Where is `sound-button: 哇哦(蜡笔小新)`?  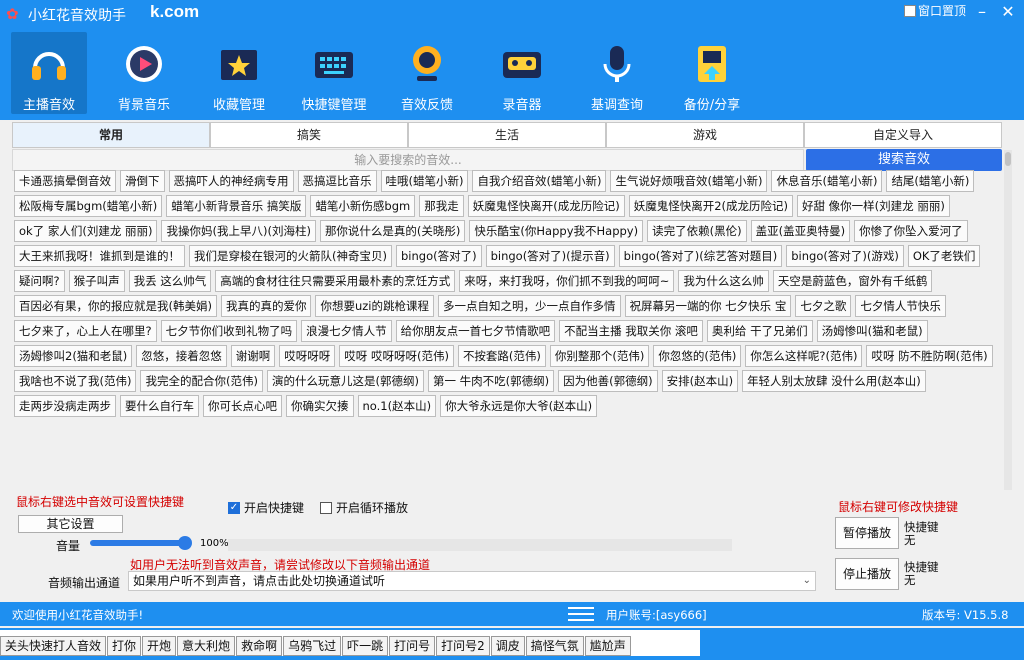 sound-button: 哇哦(蜡笔小新) is located at coordinates (424, 181).